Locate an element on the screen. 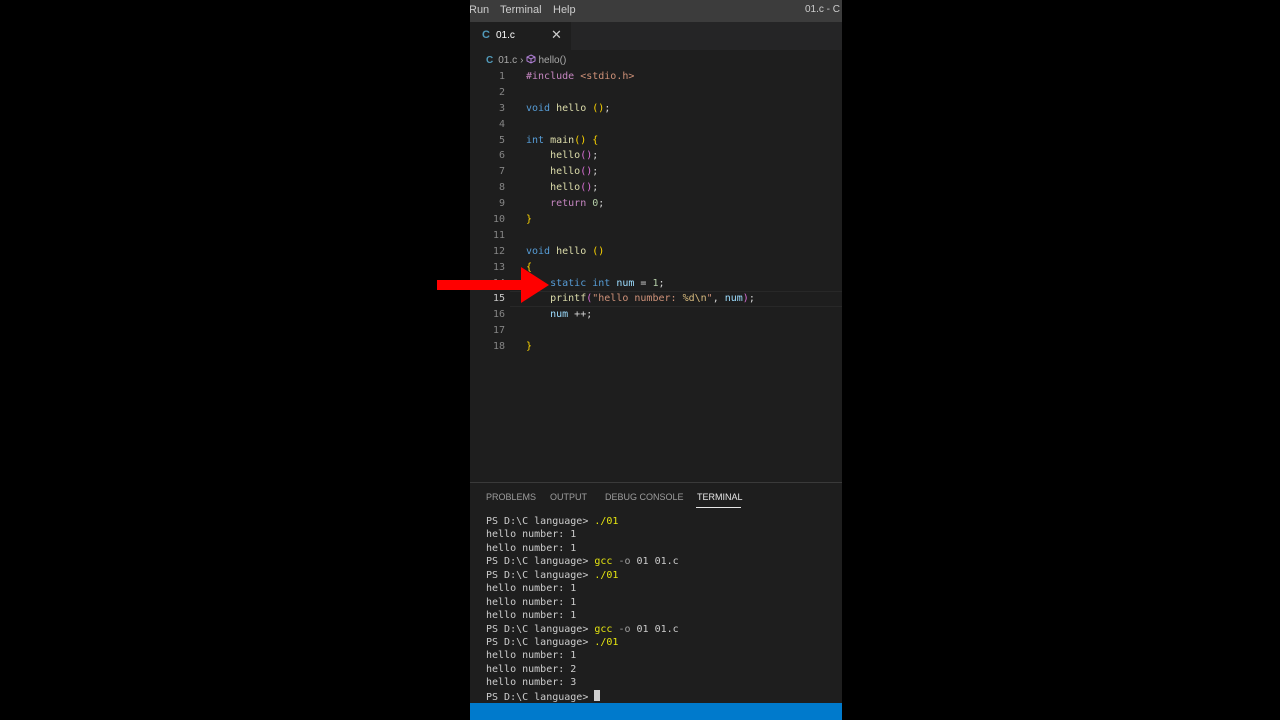 The width and height of the screenshot is (1280, 720). line-number: 1 is located at coordinates (501, 76).